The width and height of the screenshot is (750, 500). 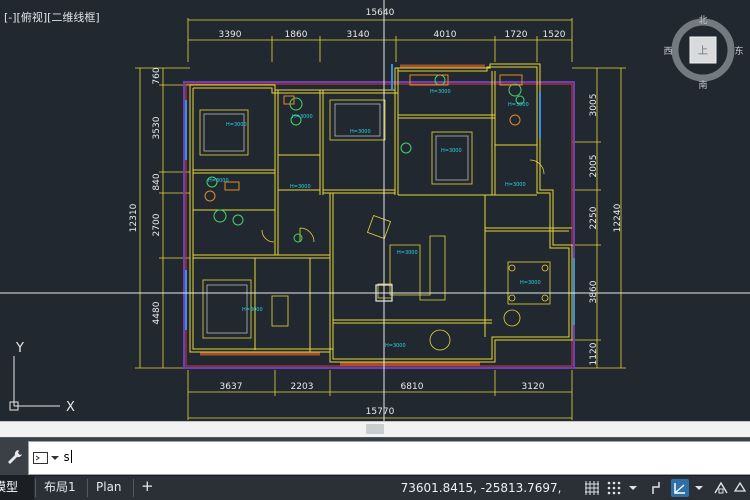 What do you see at coordinates (133, 488) in the screenshot?
I see `tab-separator` at bounding box center [133, 488].